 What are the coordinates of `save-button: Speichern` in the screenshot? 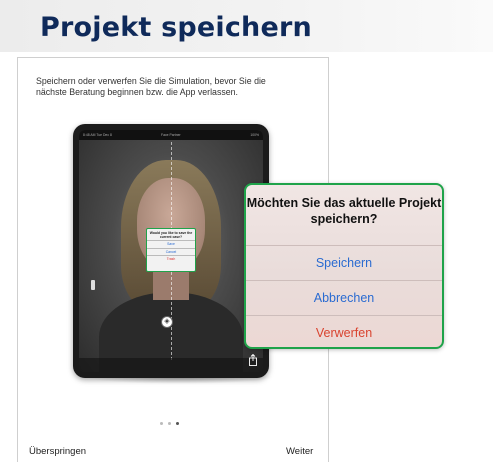 It's located at (344, 262).